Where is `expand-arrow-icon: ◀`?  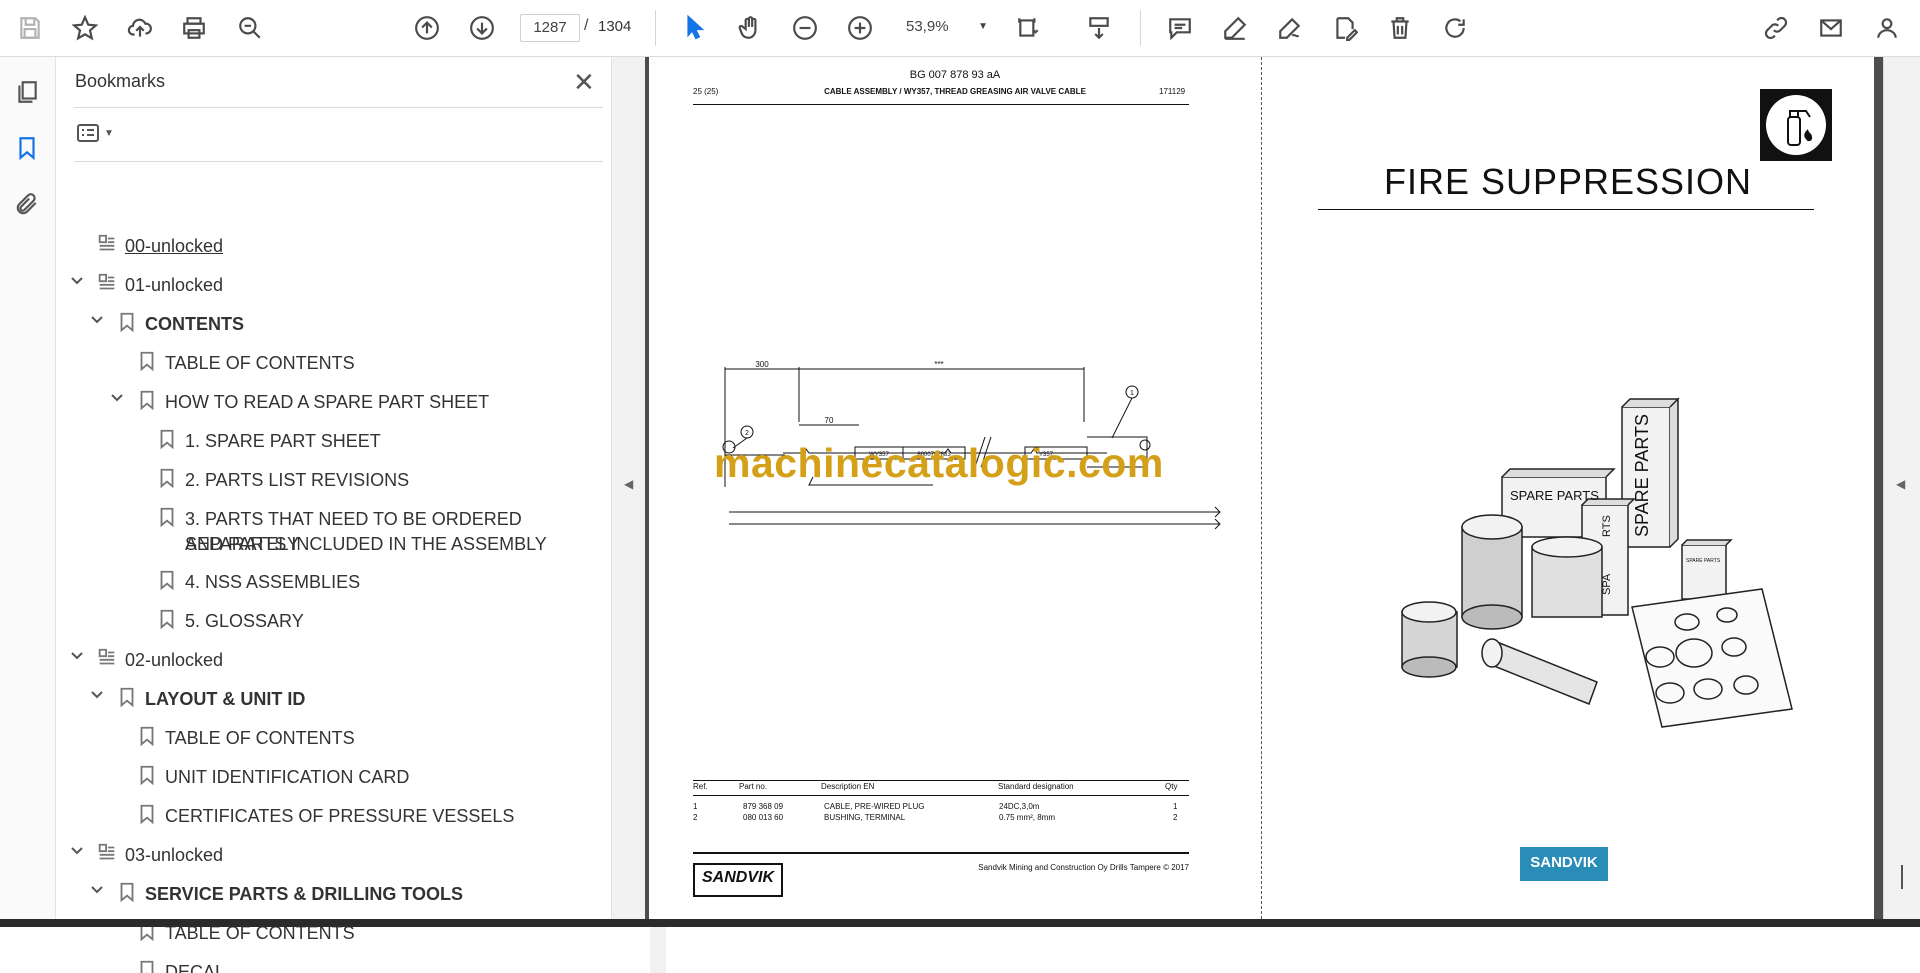 expand-arrow-icon: ◀ is located at coordinates (1900, 484).